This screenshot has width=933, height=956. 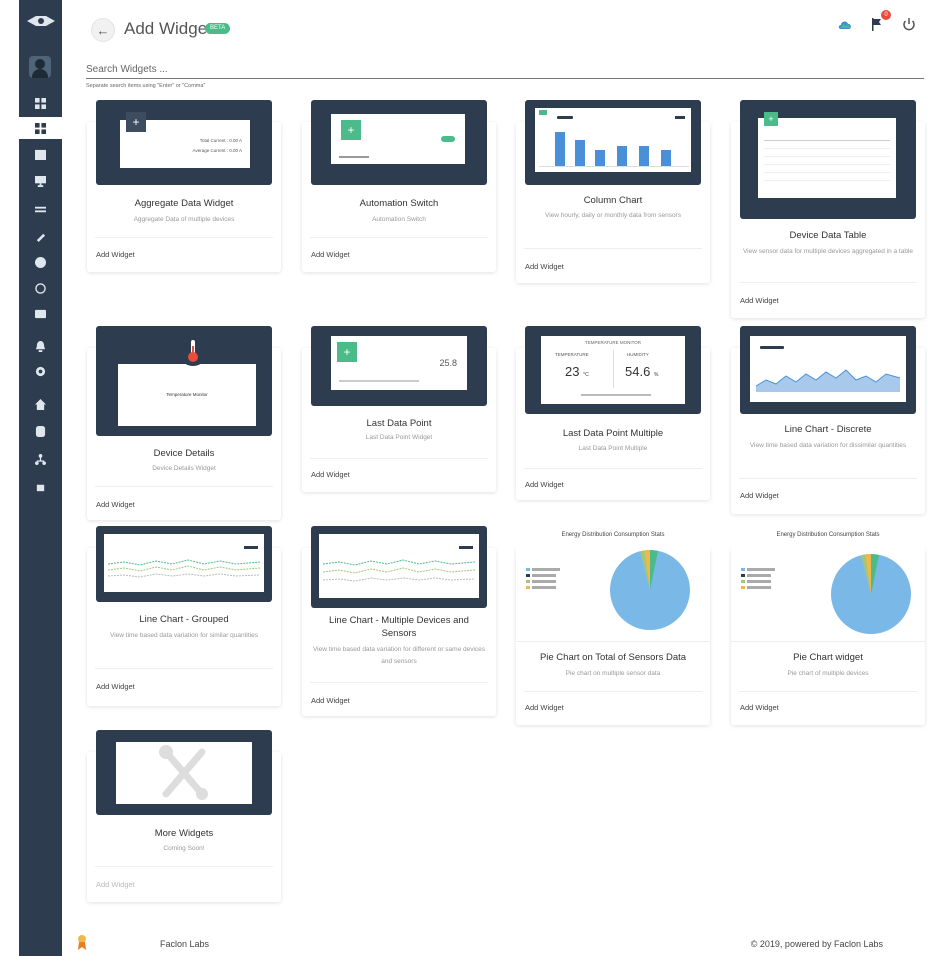 I want to click on sidebar-item-network, so click(x=40, y=459).